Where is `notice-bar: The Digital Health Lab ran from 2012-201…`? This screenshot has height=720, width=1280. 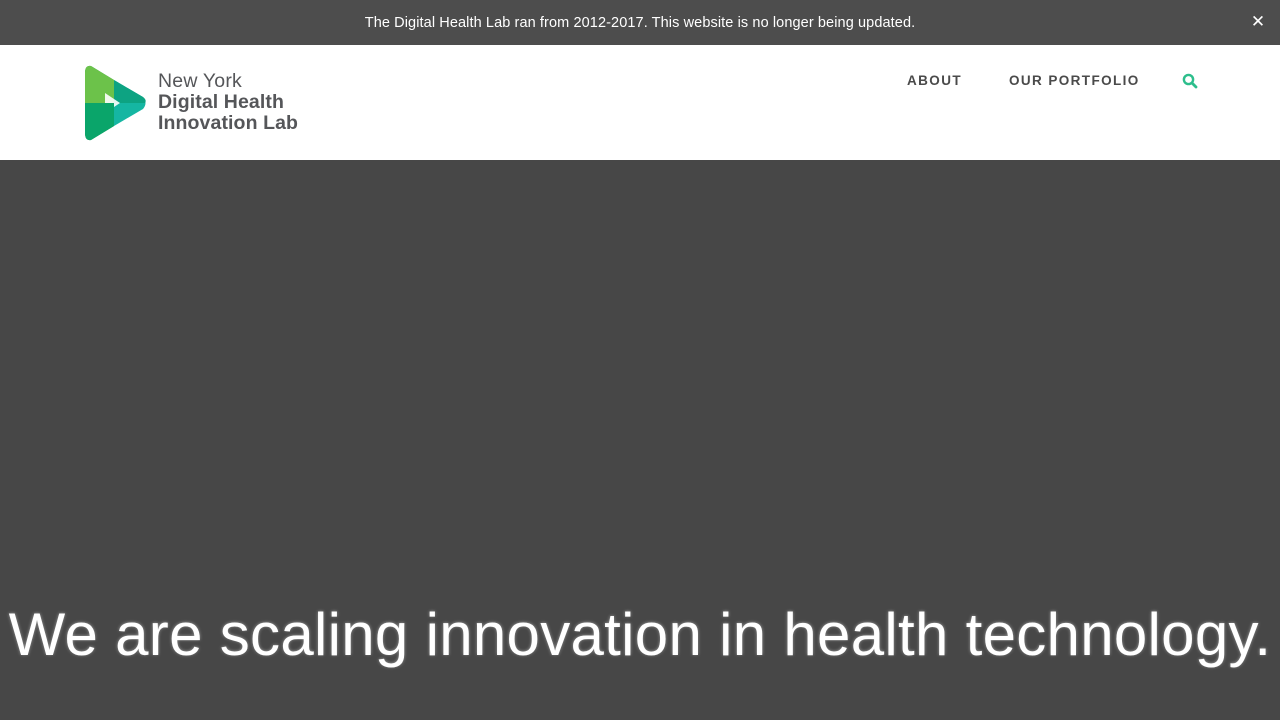
notice-bar: The Digital Health Lab ran from 2012-201… is located at coordinates (640, 22).